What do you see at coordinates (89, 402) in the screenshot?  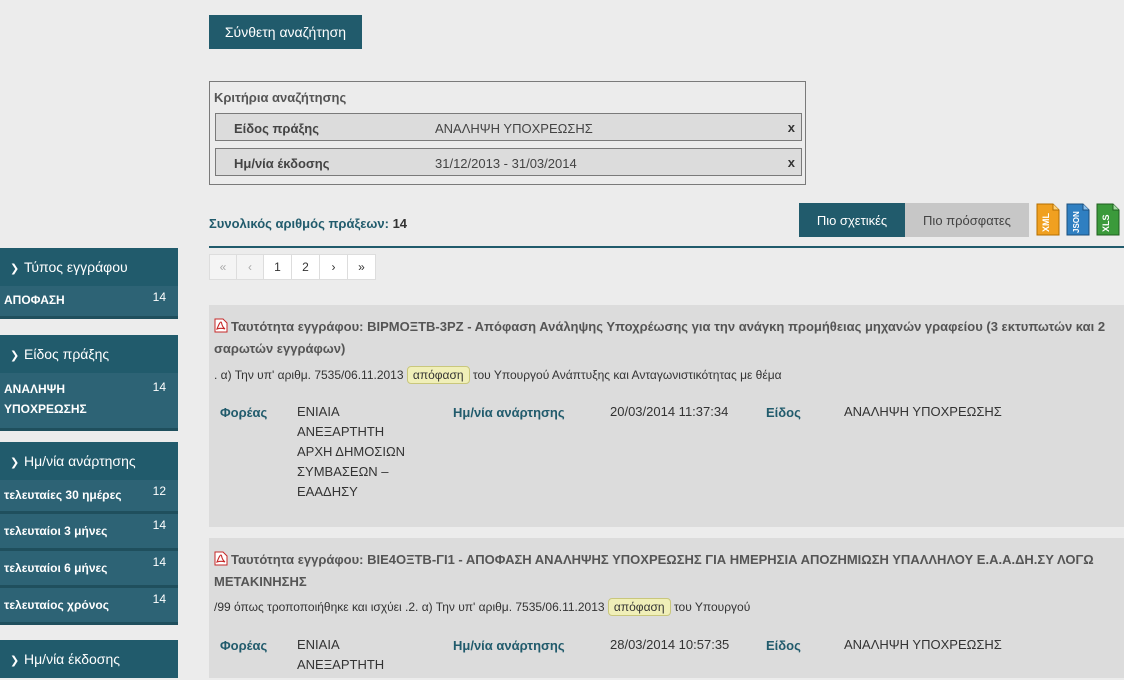 I see `facet-item-analipsi: ΑΝΑΛΗΨΗ ΥΠΟΧΡΕΩΣΗΣ 14` at bounding box center [89, 402].